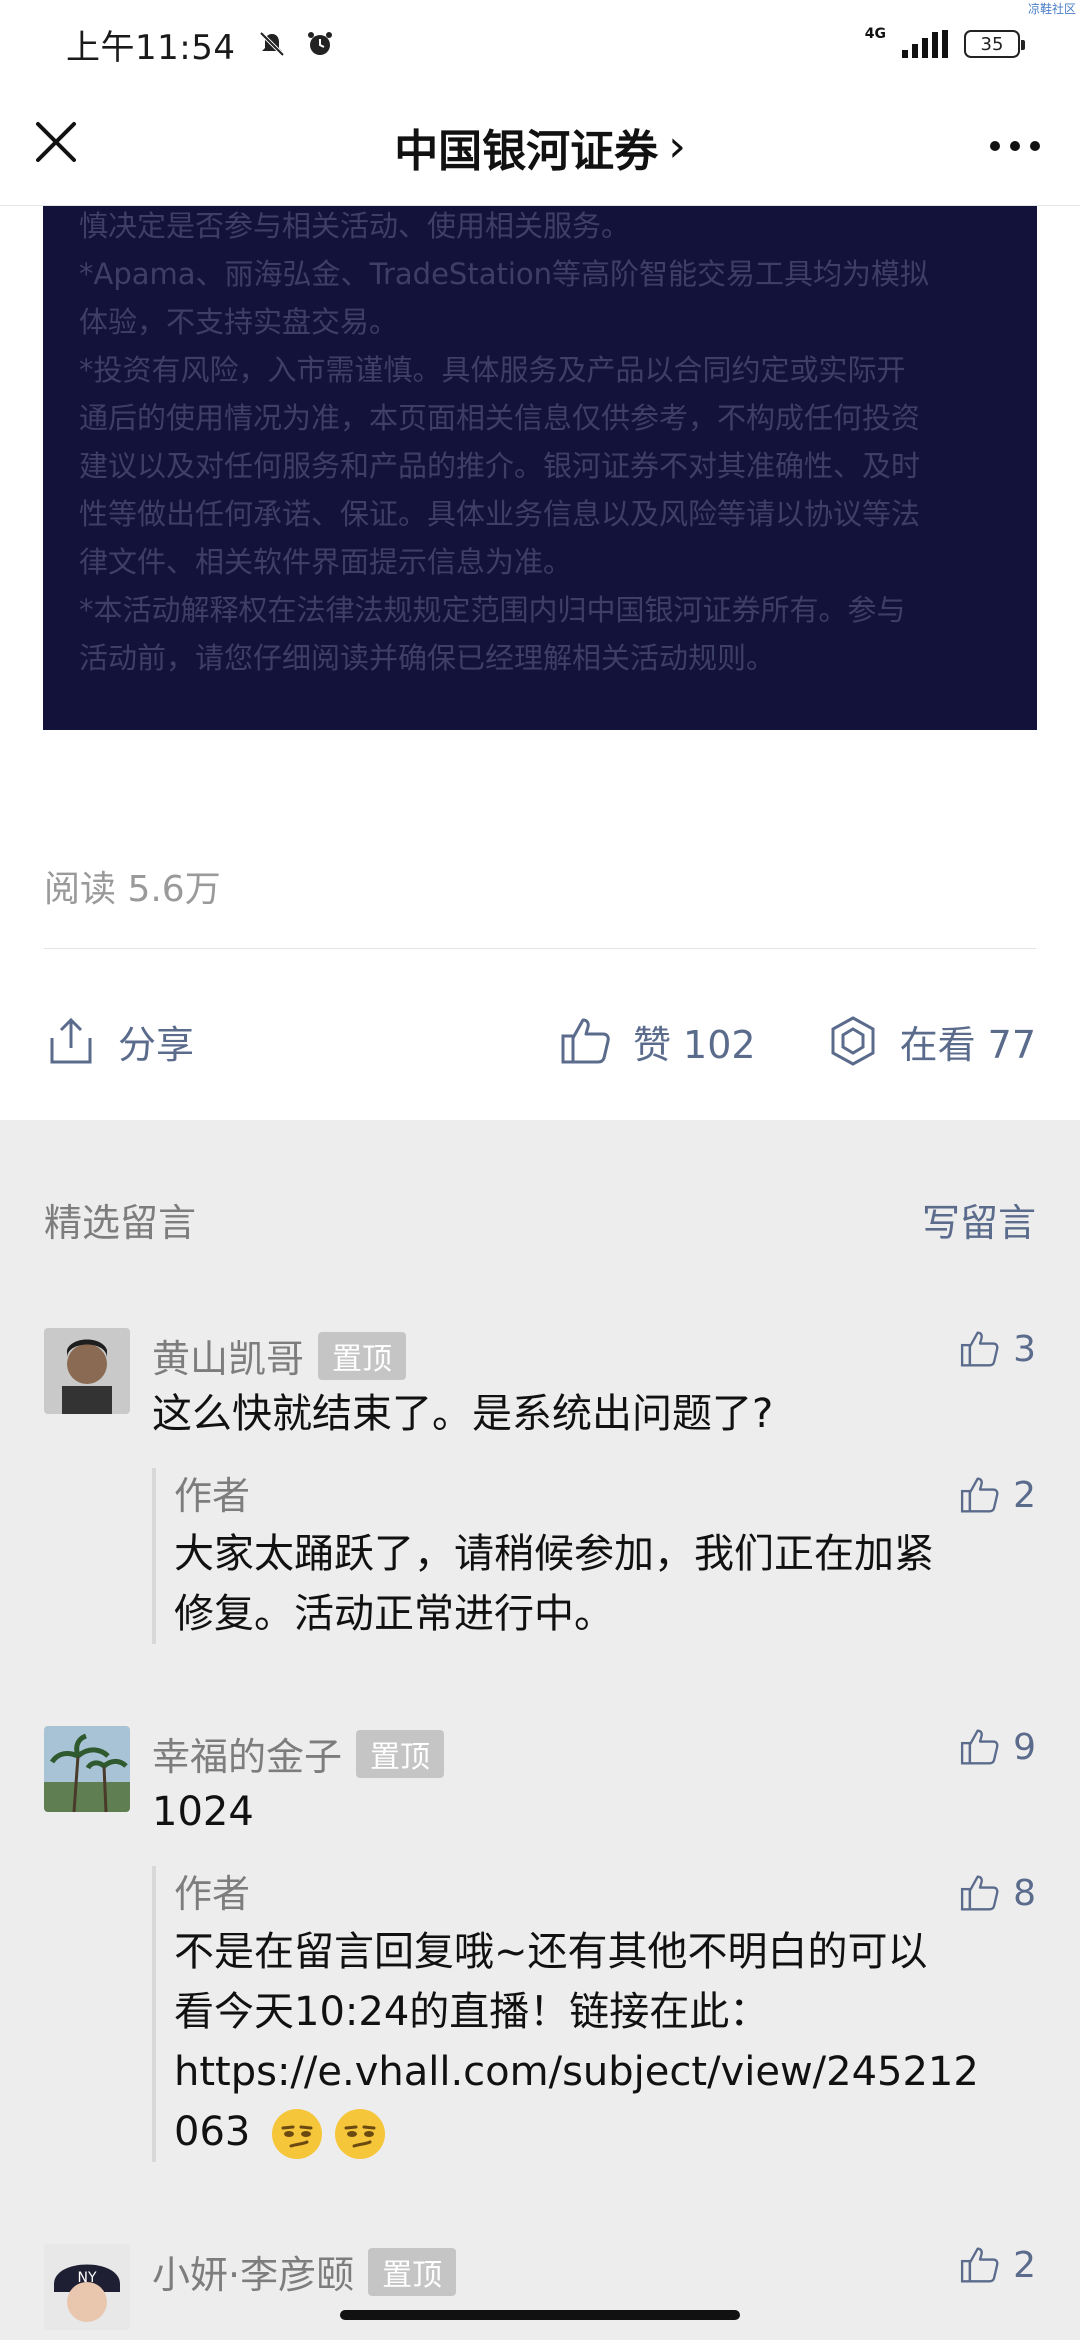 This screenshot has width=1080, height=2340. I want to click on signal-icon, so click(925, 44).